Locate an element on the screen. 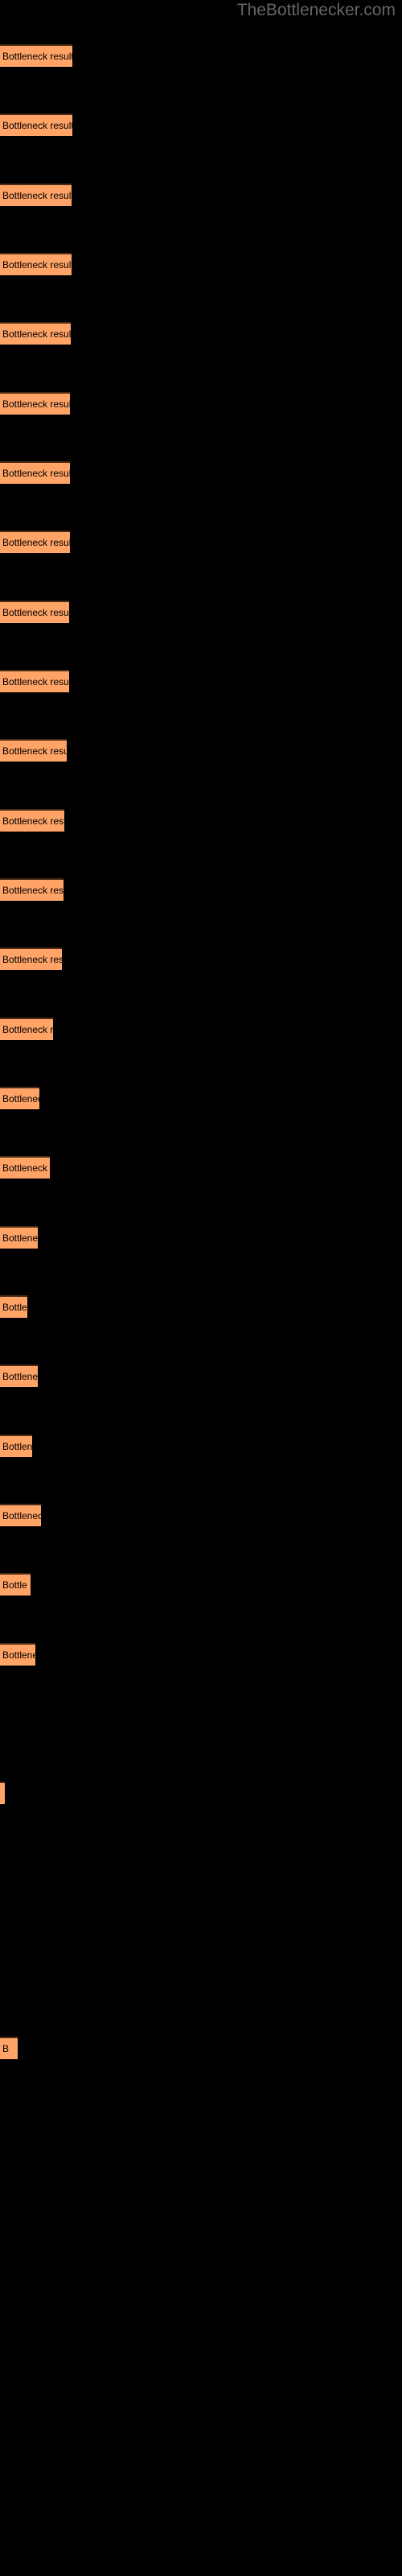 The image size is (402, 2576). chart-bar: Bottleneck res is located at coordinates (25, 1167).